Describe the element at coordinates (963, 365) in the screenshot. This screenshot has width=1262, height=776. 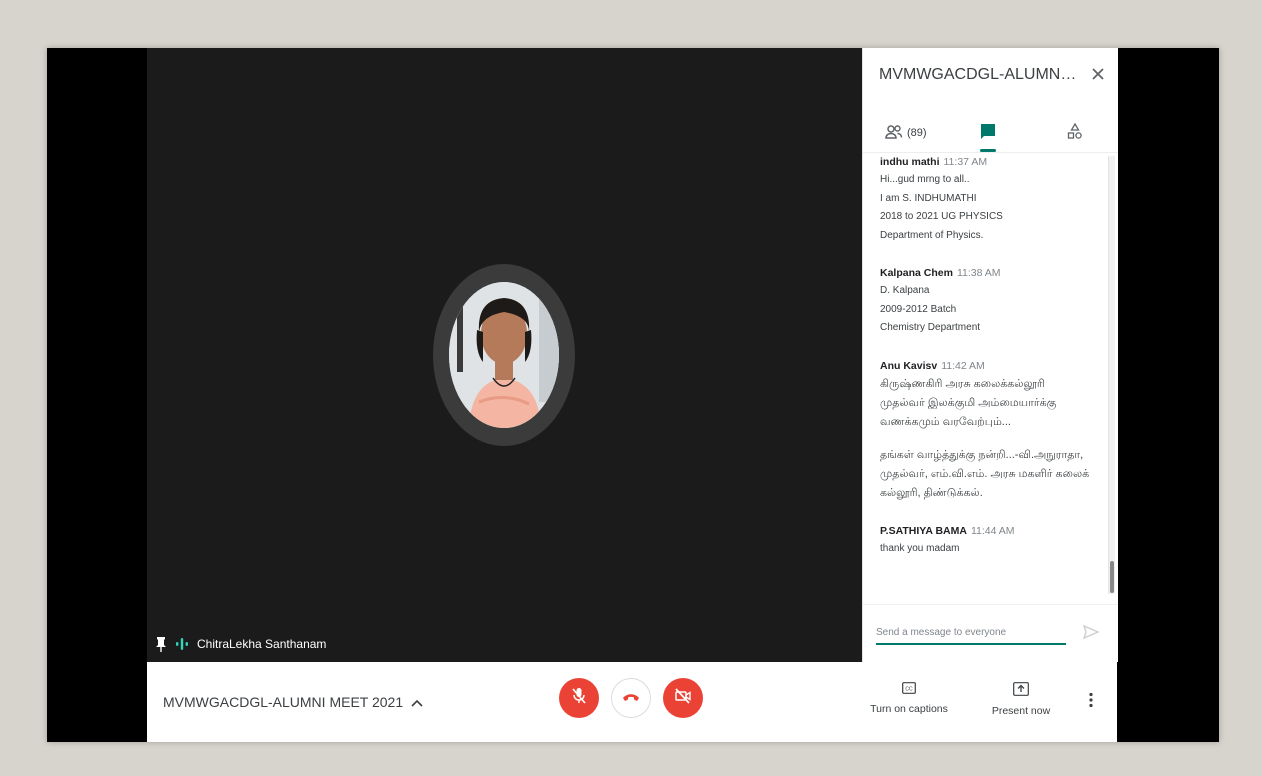
I see `message-time: 11:42 AM` at that location.